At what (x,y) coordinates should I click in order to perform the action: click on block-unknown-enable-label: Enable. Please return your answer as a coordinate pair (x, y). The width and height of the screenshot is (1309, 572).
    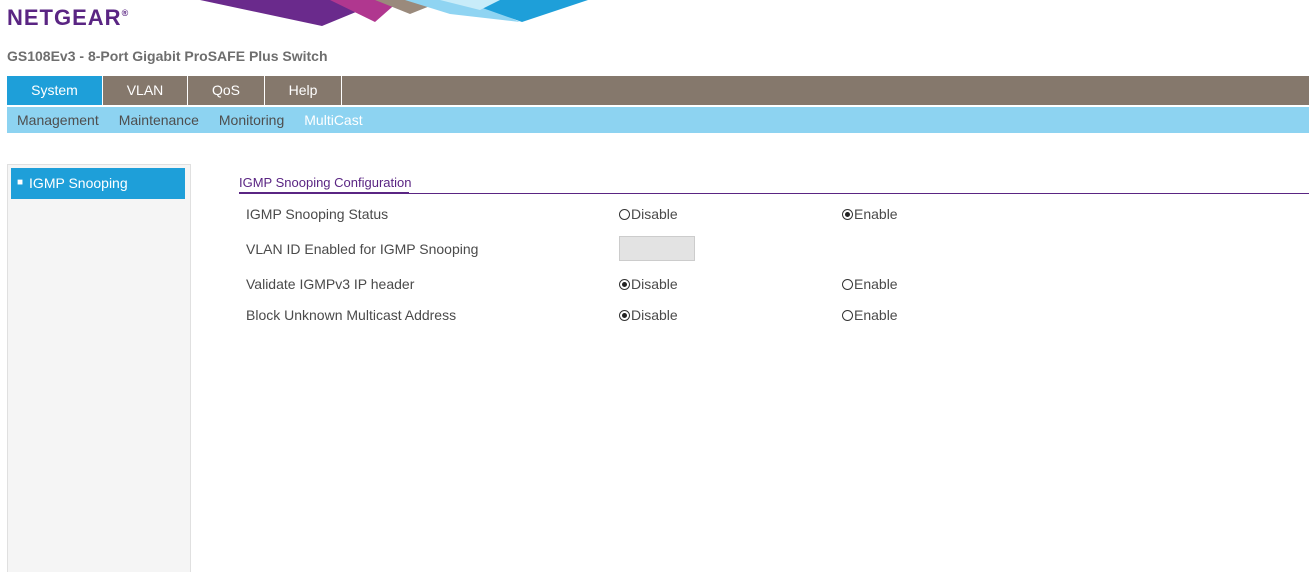
    Looking at the image, I should click on (876, 315).